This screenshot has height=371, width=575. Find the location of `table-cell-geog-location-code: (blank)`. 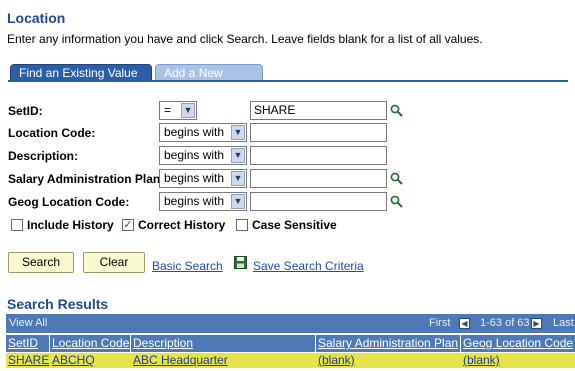

table-cell-geog-location-code: (blank) is located at coordinates (518, 360).